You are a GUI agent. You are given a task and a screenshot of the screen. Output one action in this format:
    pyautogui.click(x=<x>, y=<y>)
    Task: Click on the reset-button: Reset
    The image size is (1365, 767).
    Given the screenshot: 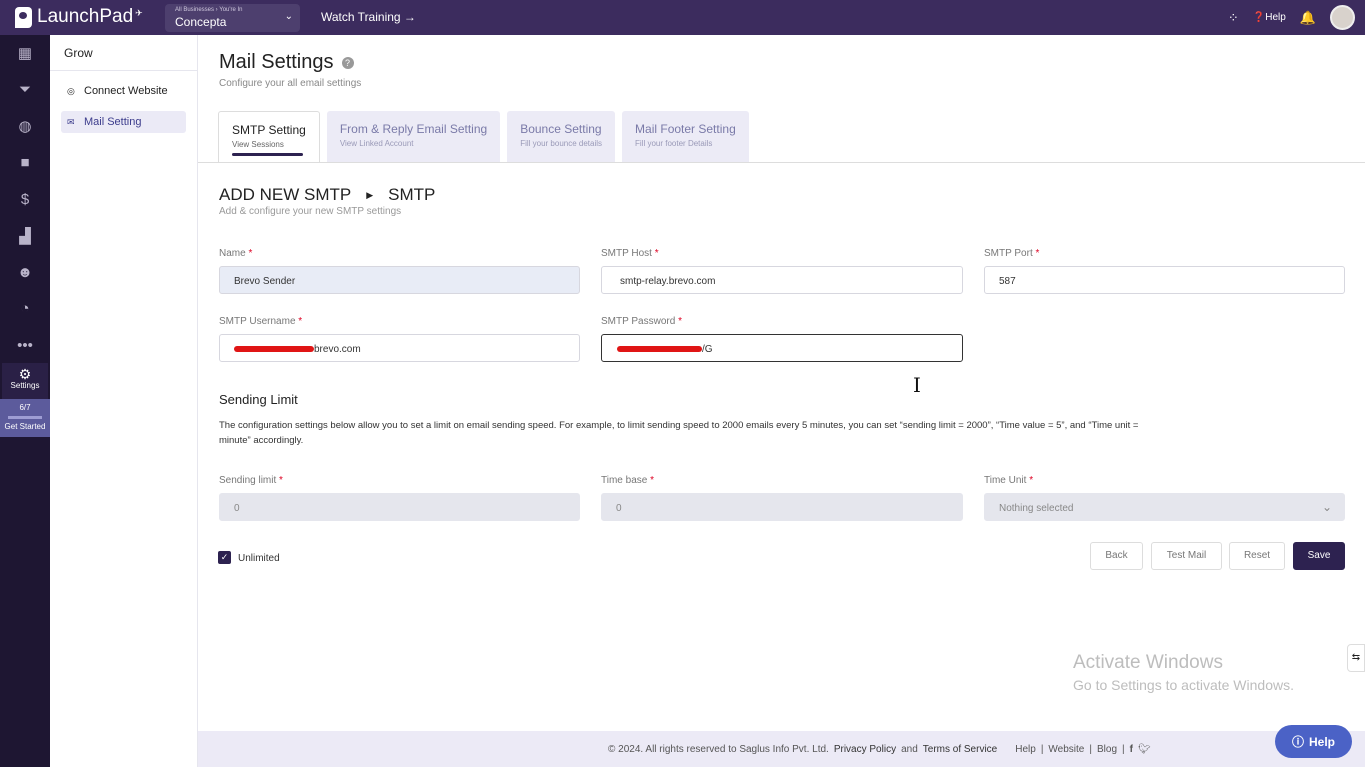 What is the action you would take?
    pyautogui.click(x=1257, y=556)
    